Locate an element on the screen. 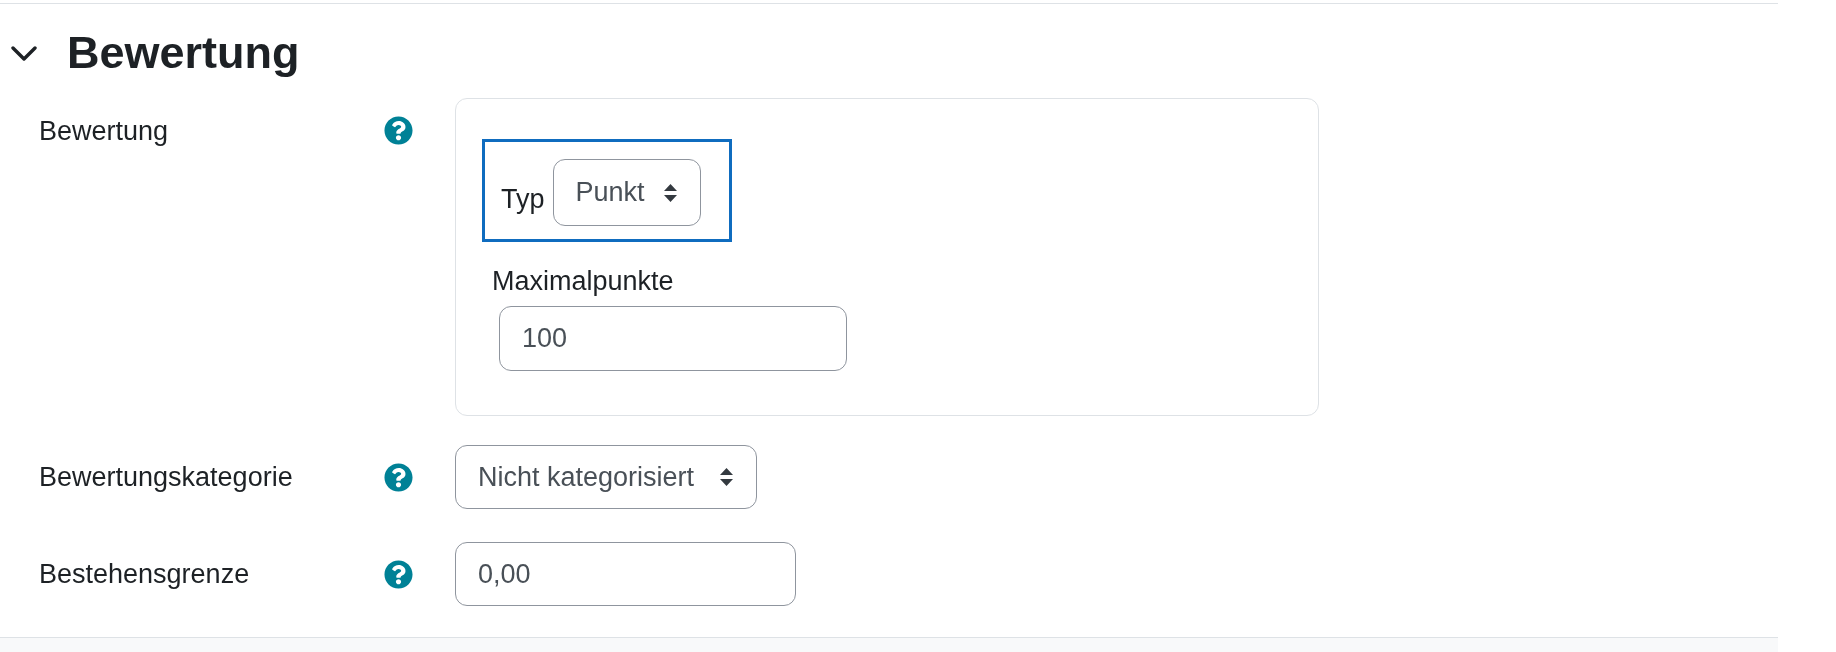 Image resolution: width=1836 pixels, height=652 pixels. field-label: Bestehensgrenze is located at coordinates (145, 574).